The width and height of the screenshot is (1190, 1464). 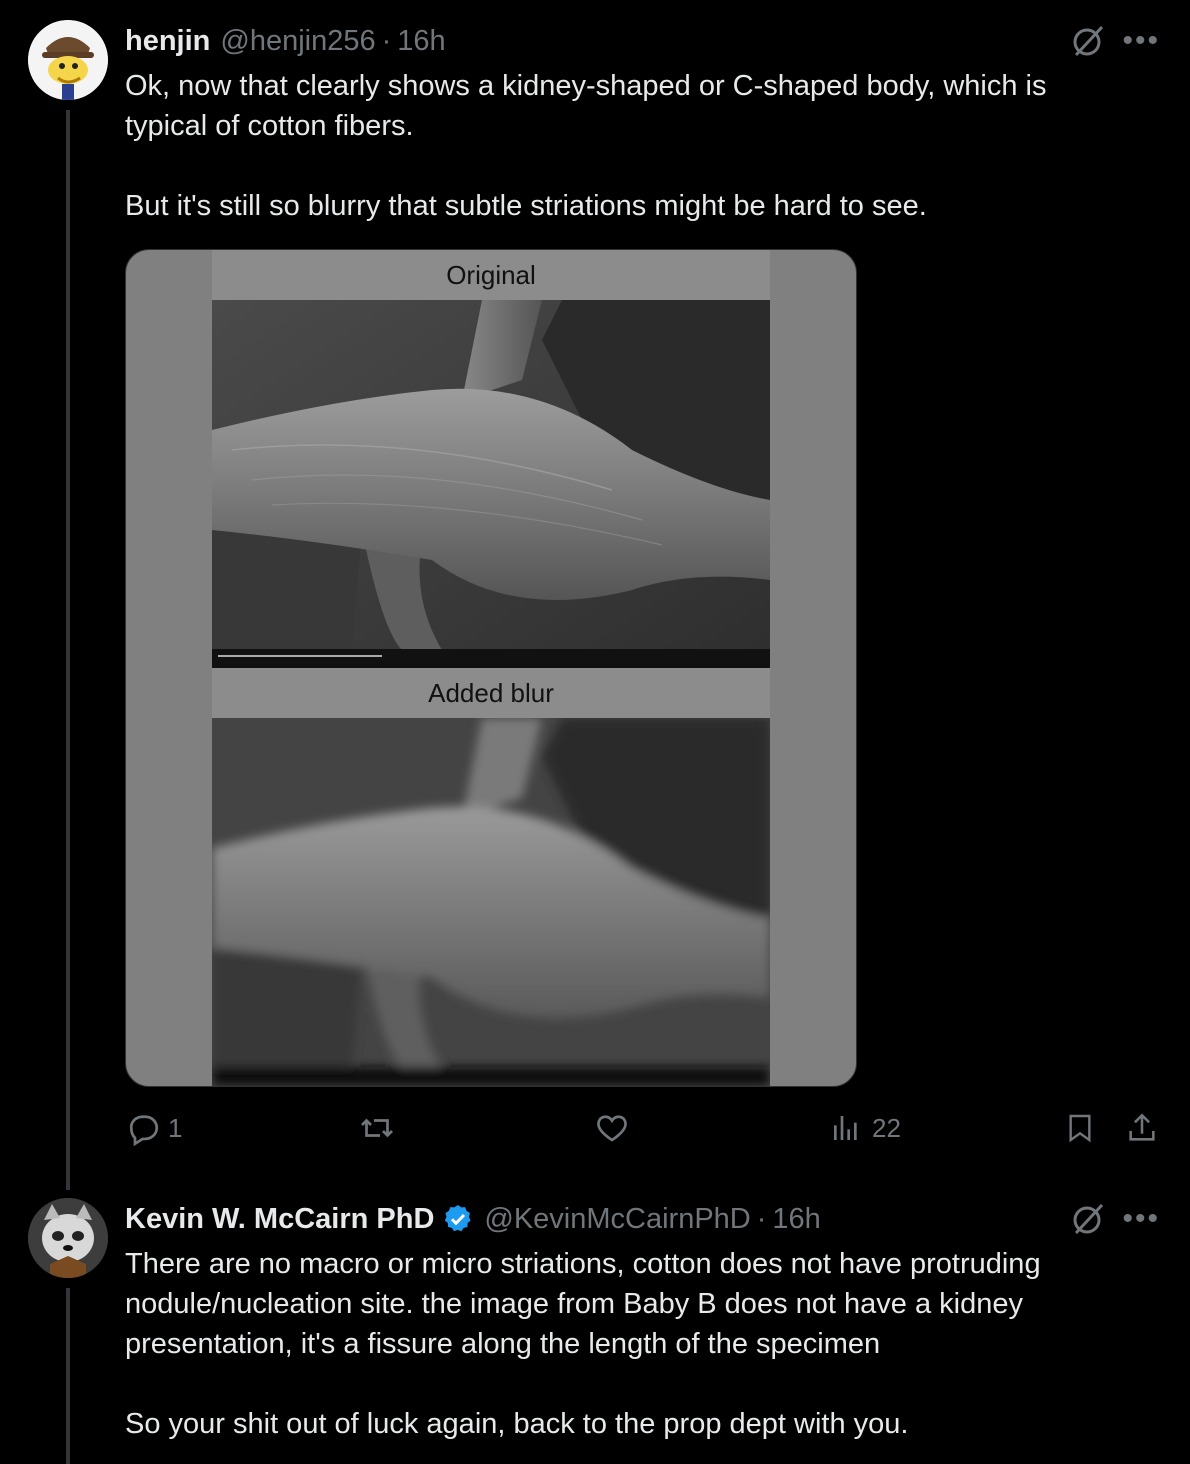 I want to click on tweet-actions: 1 22, so click(x=595, y=1133).